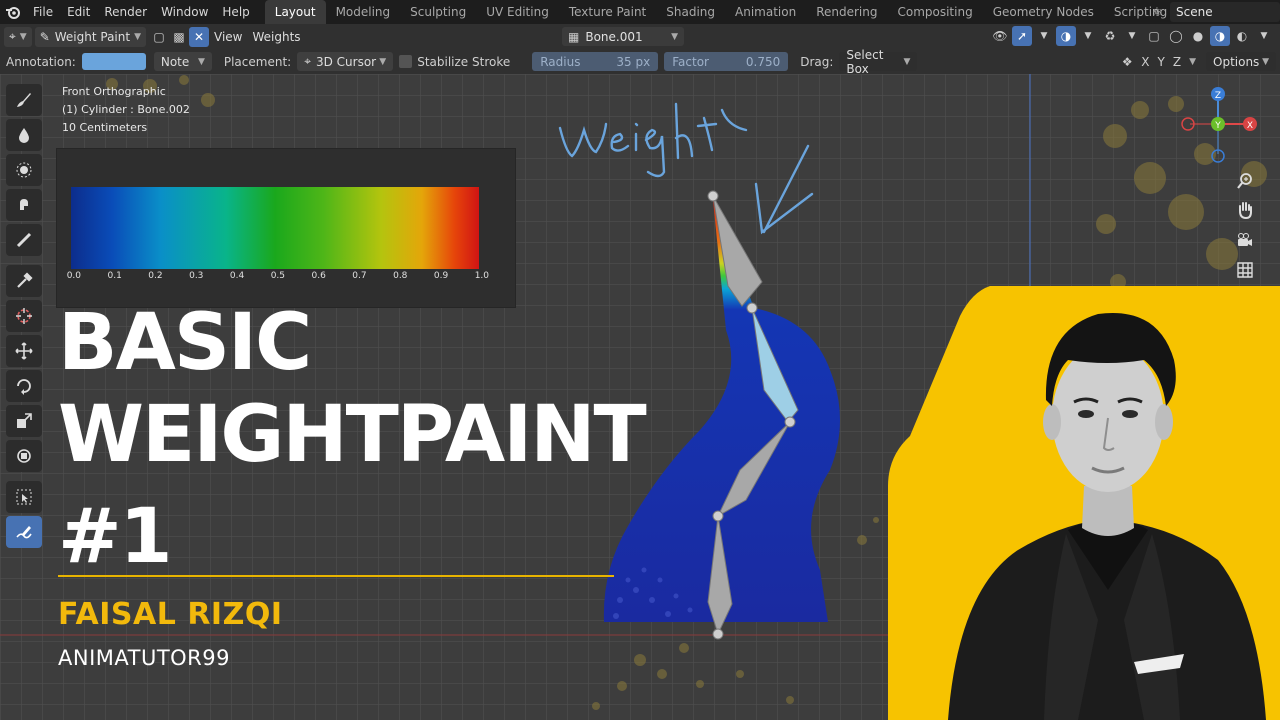  What do you see at coordinates (235, 12) in the screenshot?
I see `menu-help: Help` at bounding box center [235, 12].